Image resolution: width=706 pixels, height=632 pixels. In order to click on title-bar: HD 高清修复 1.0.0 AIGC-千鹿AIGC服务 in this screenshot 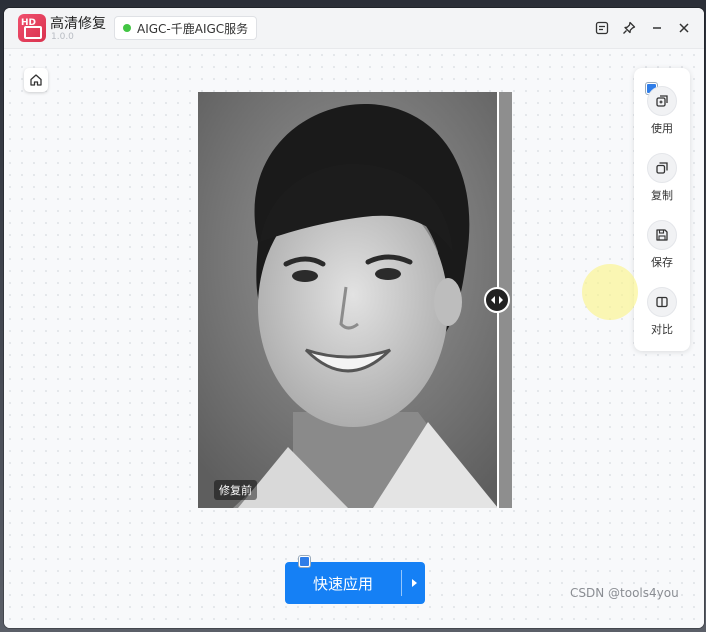, I will do `click(354, 28)`.